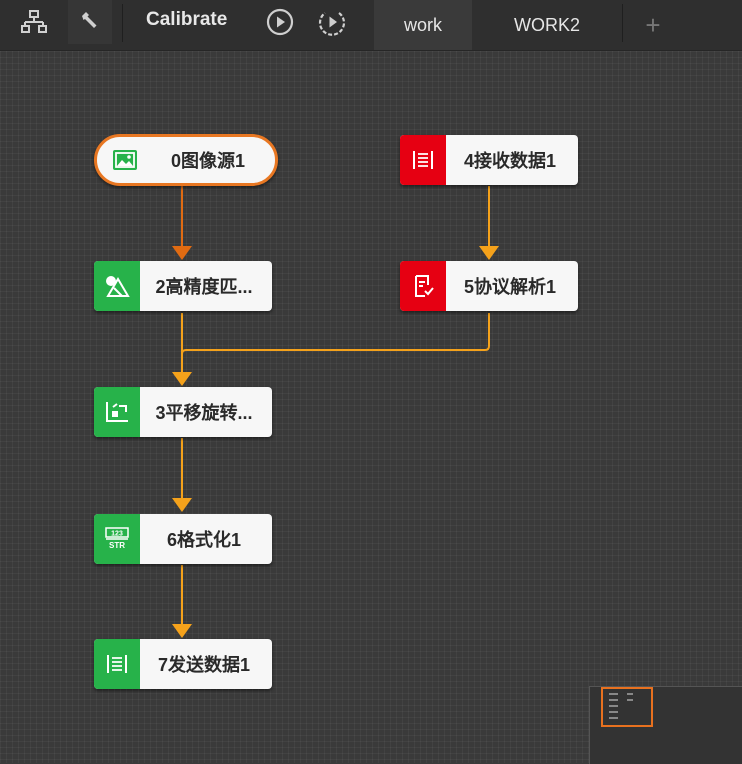 This screenshot has height=764, width=742. I want to click on node-receive-data: 4接收数据1, so click(489, 160).